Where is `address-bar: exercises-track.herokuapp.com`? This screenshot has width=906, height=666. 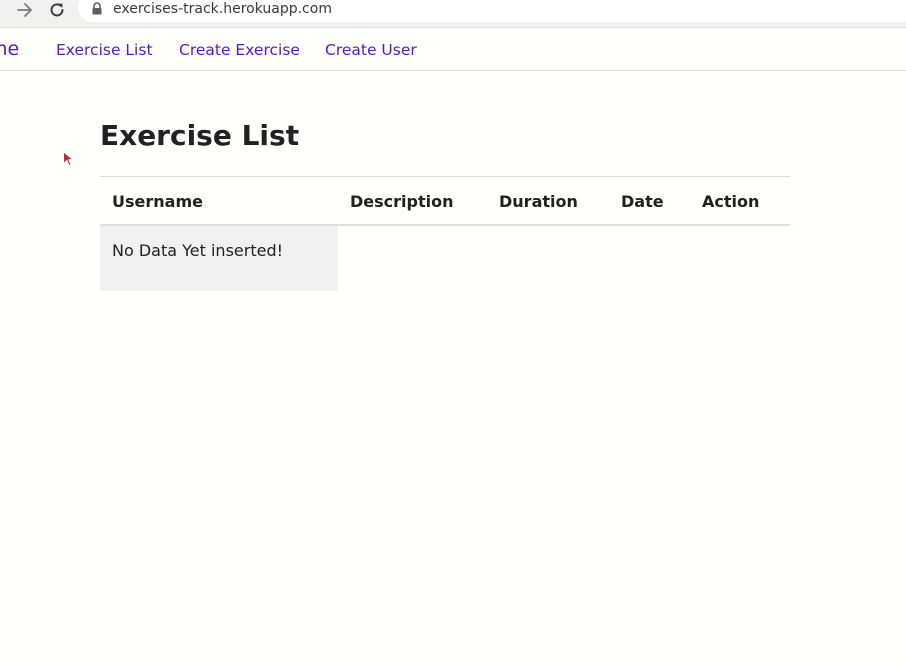
address-bar: exercises-track.herokuapp.com is located at coordinates (492, 11).